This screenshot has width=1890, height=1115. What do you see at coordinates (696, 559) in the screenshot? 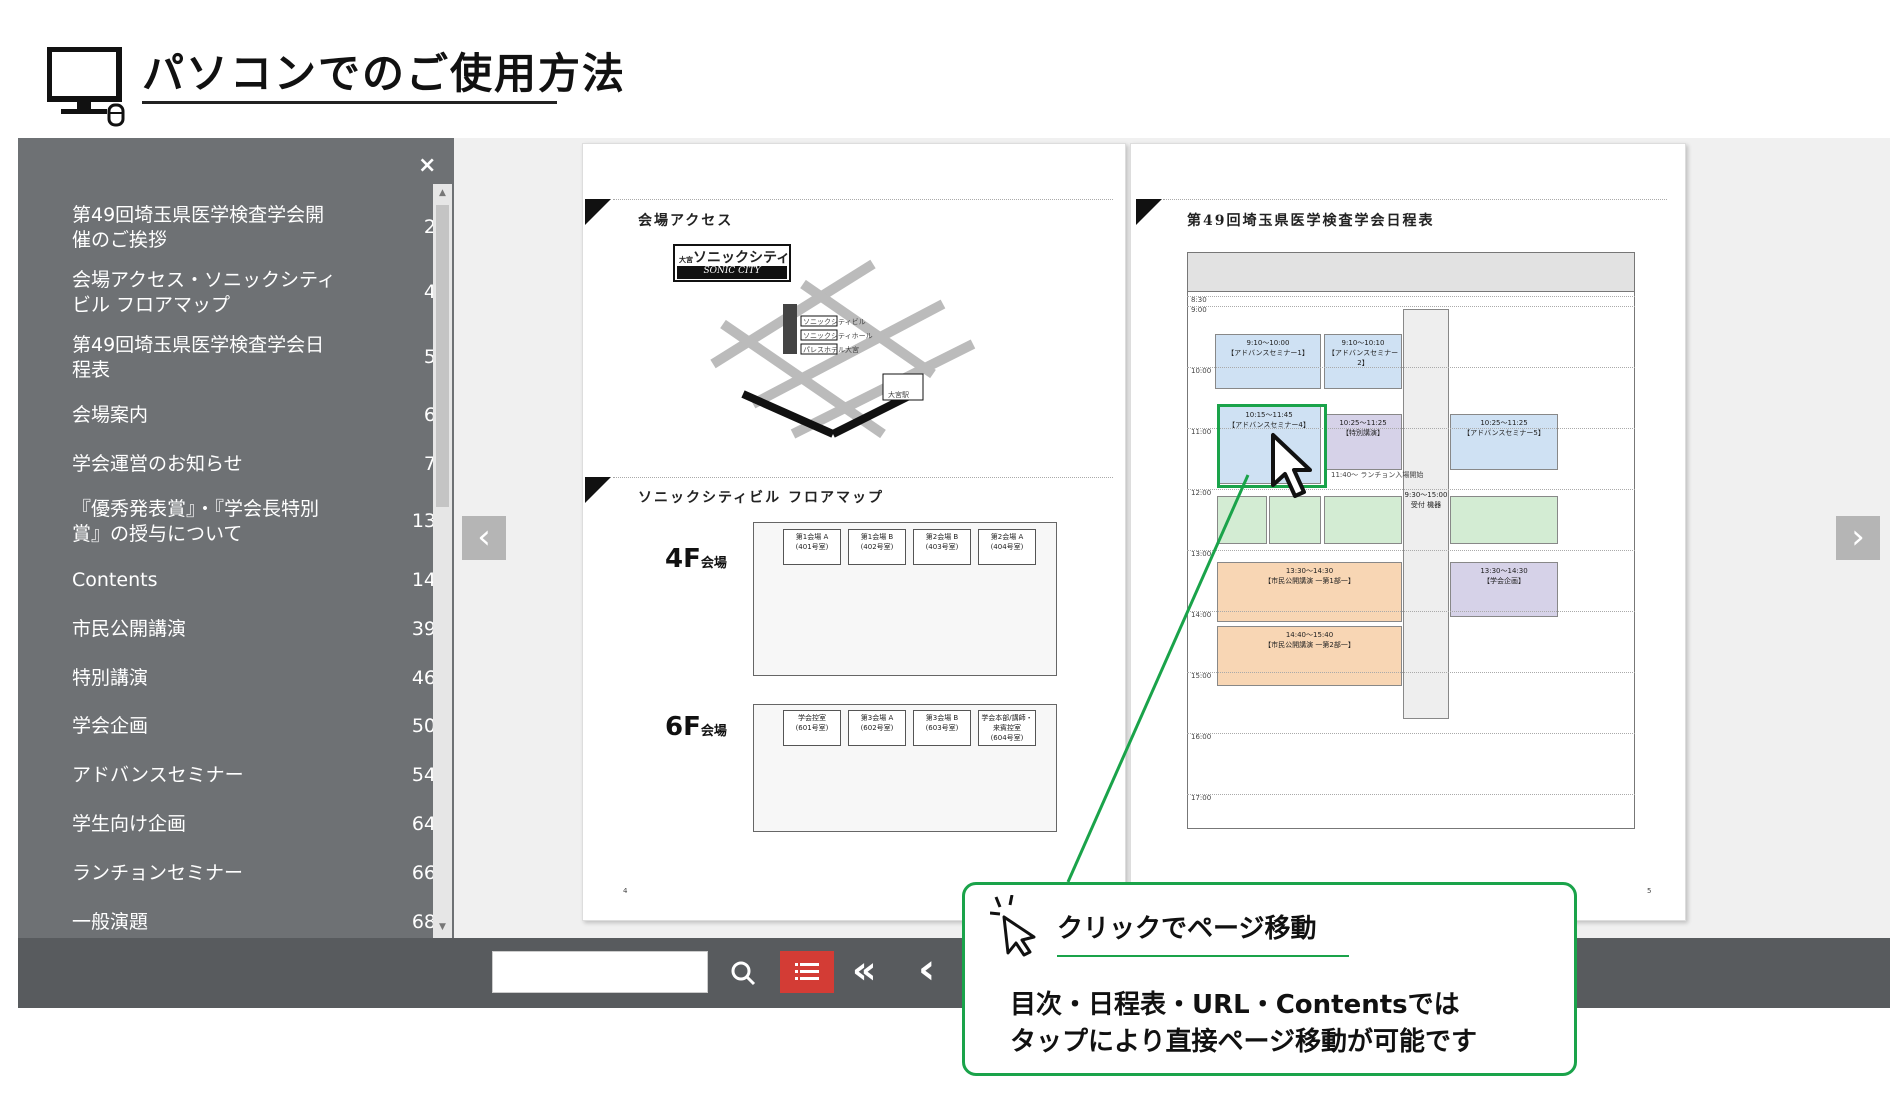
I see `floor-4f-label: 4F会場` at bounding box center [696, 559].